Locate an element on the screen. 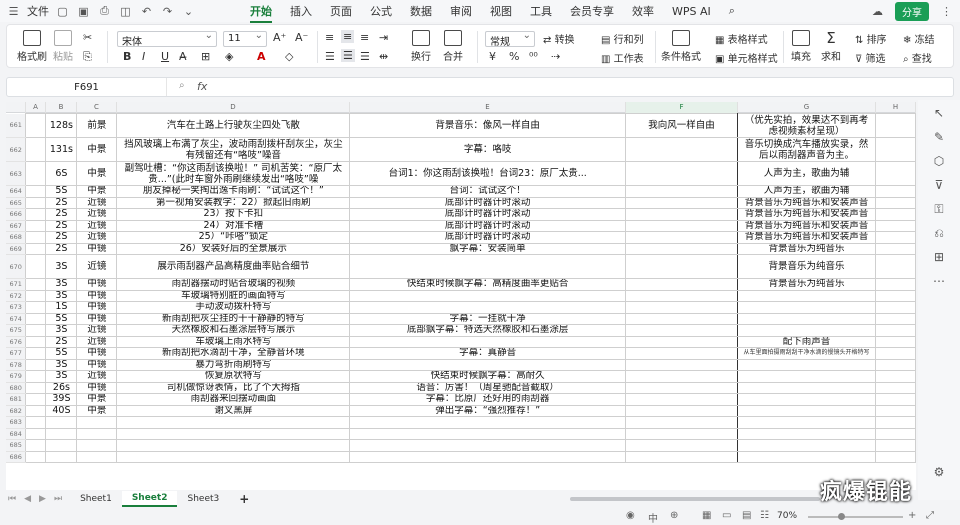 Image resolution: width=960 pixels, height=525 pixels. percent-button: % is located at coordinates (514, 56).